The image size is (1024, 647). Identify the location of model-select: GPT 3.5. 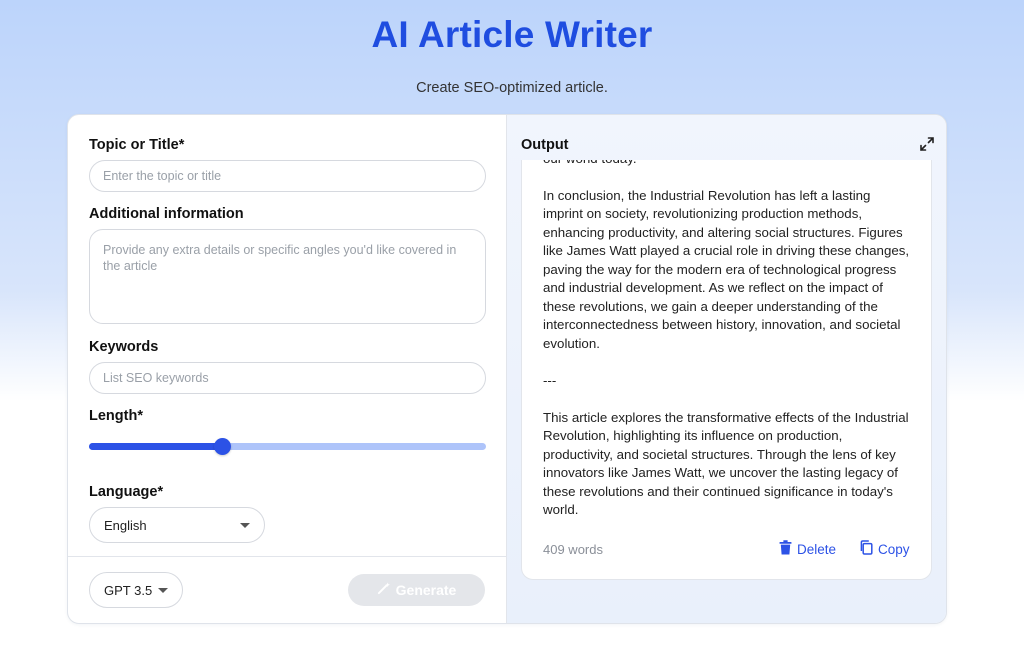
(136, 590).